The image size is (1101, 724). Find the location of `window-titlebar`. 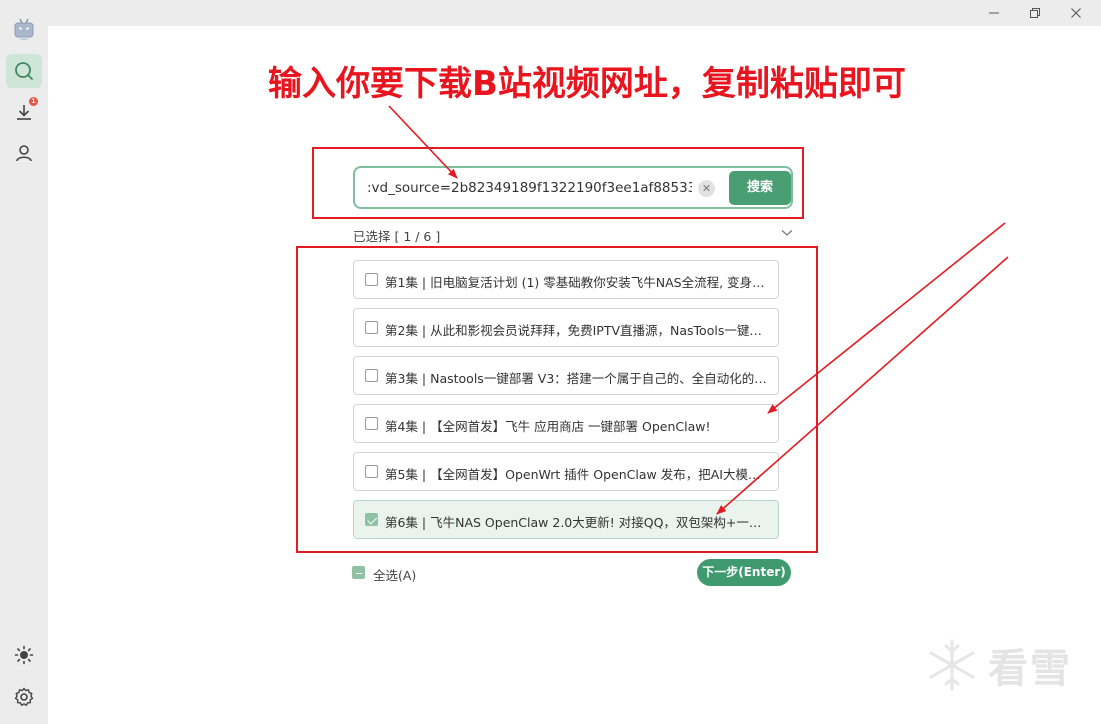

window-titlebar is located at coordinates (574, 13).